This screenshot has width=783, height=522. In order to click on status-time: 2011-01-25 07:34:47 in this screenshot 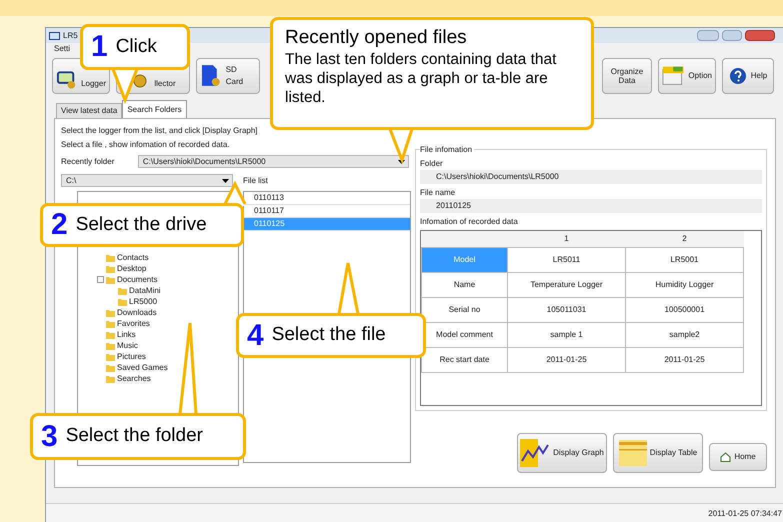, I will do `click(745, 514)`.